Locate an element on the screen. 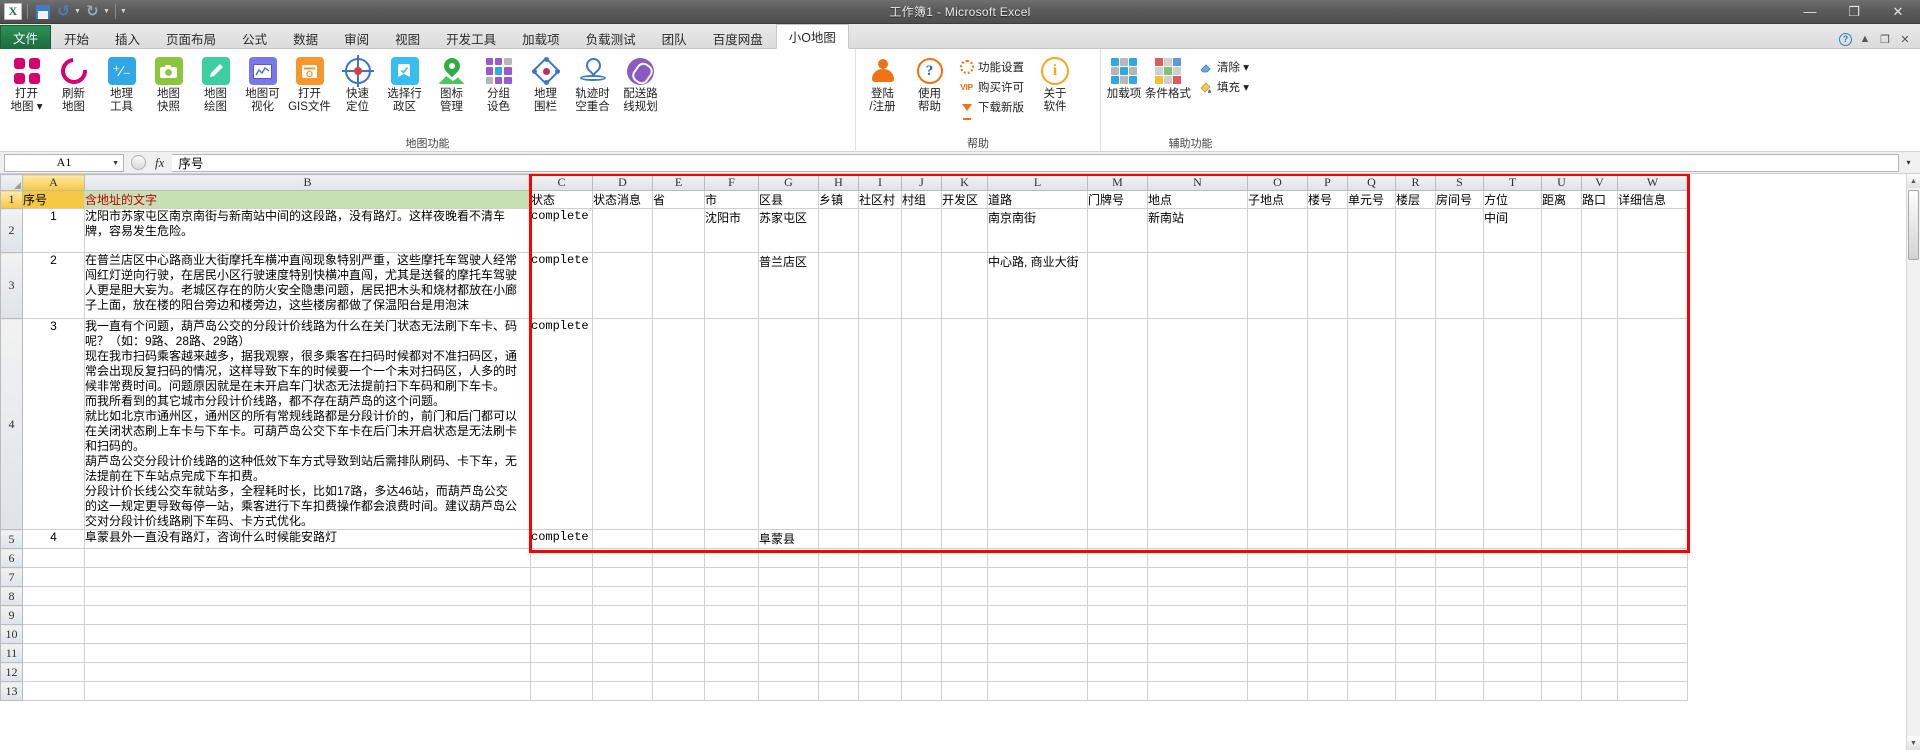 This screenshot has height=750, width=1920. cell-R1: 楼层 is located at coordinates (1415, 199).